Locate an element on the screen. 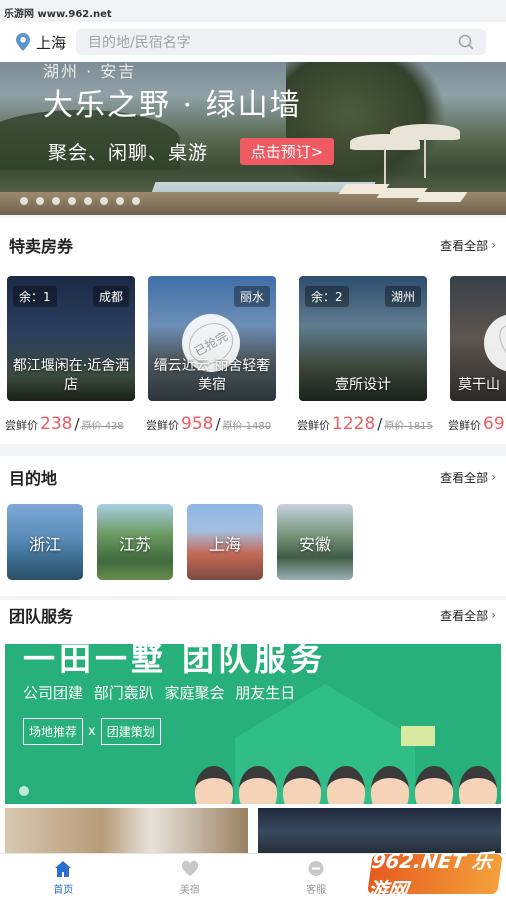 Image resolution: width=506 pixels, height=900 pixels. book-now-button: 点击预订> is located at coordinates (287, 151).